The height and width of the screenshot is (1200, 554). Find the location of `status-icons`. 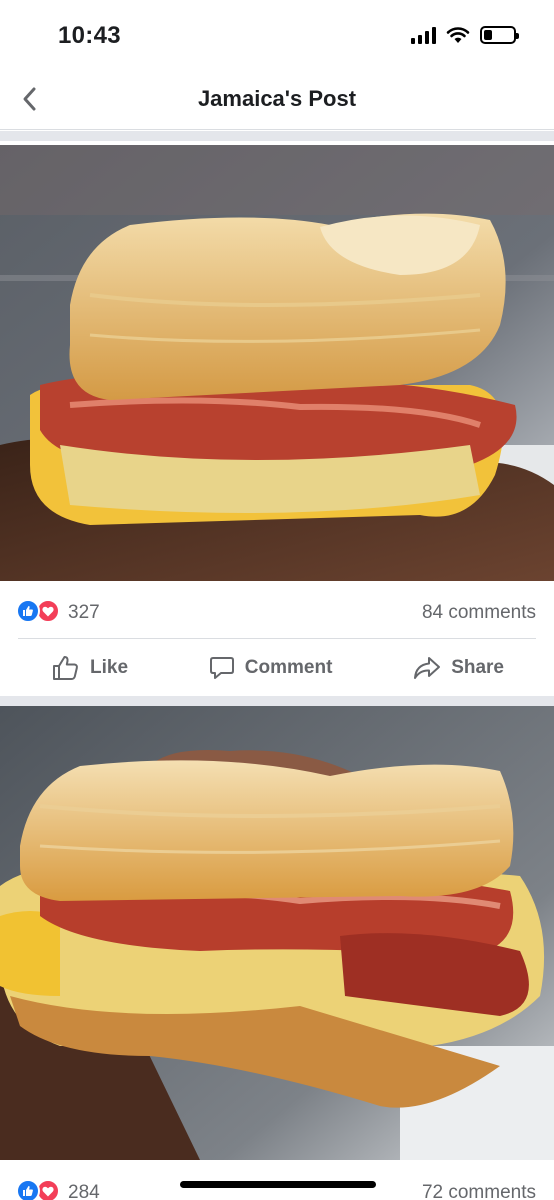

status-icons is located at coordinates (465, 35).